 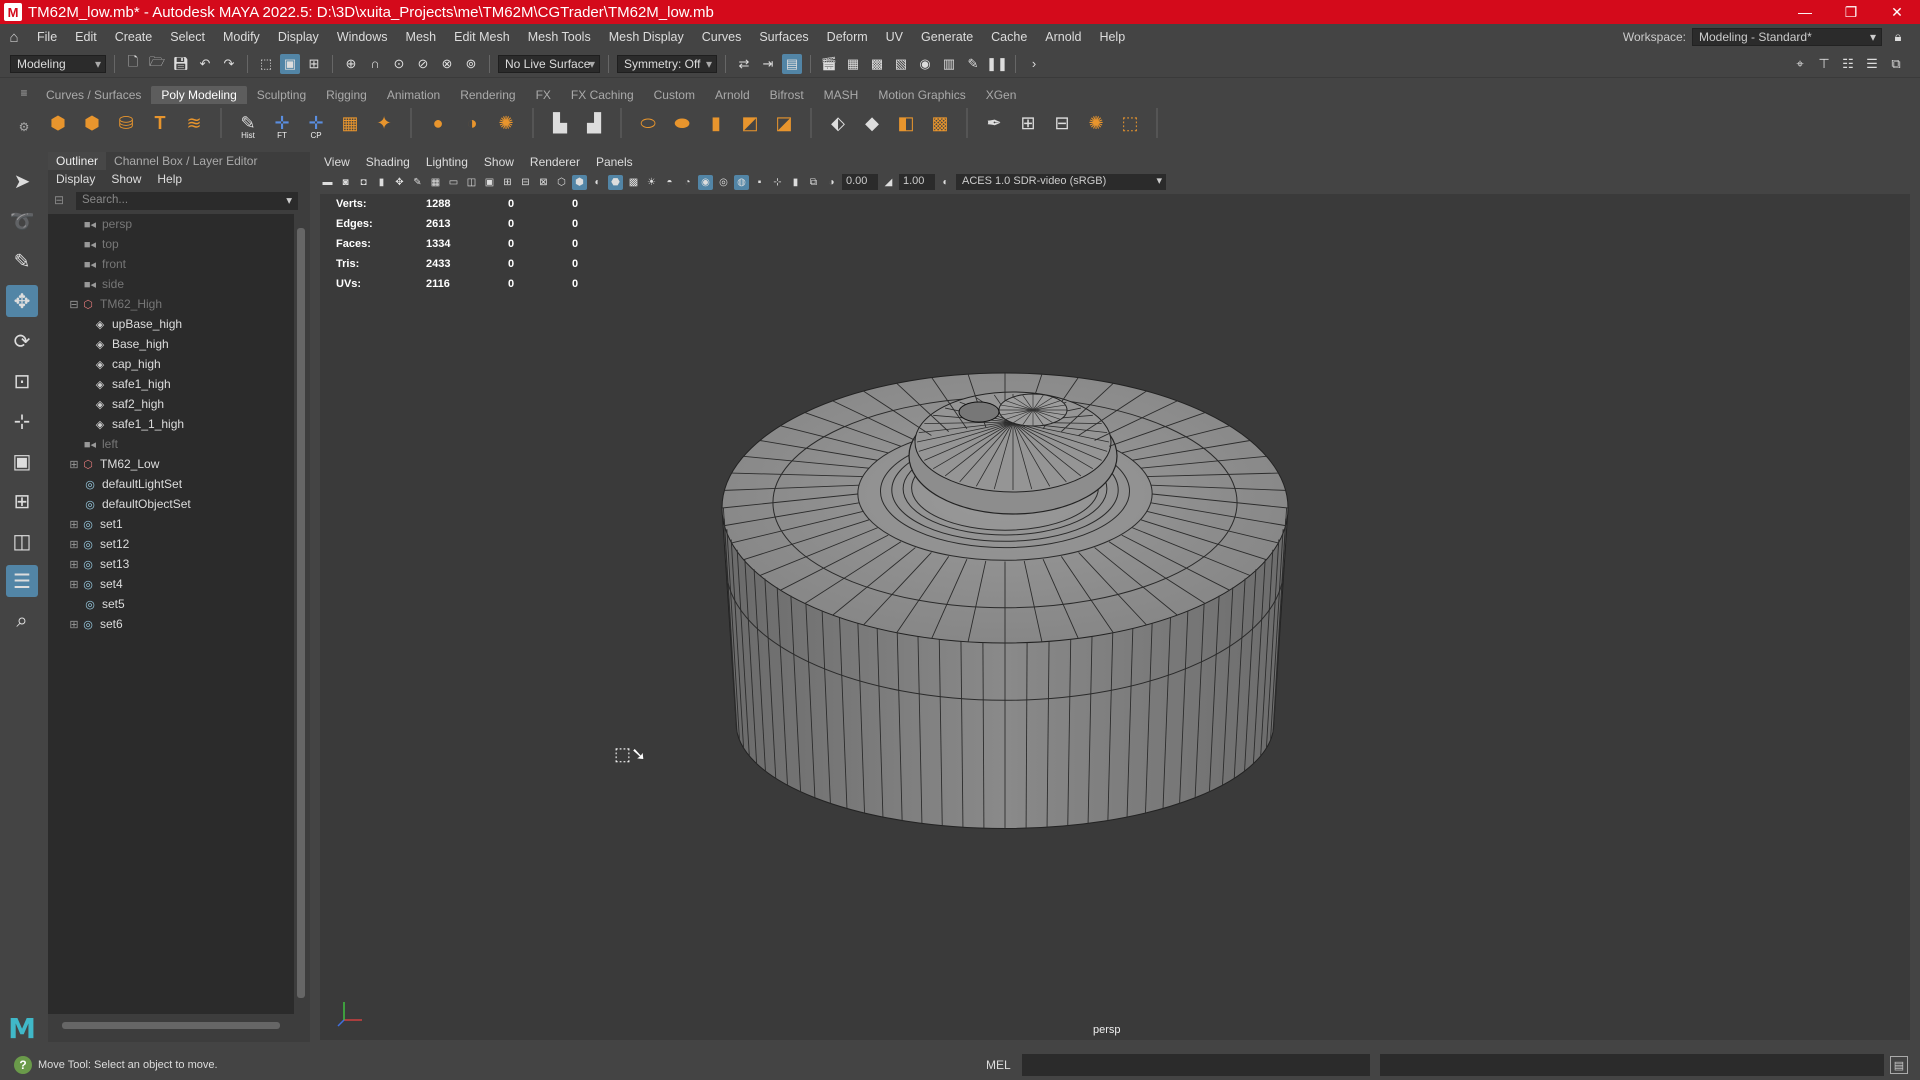 I want to click on script-language-label: MEL, so click(x=998, y=1065).